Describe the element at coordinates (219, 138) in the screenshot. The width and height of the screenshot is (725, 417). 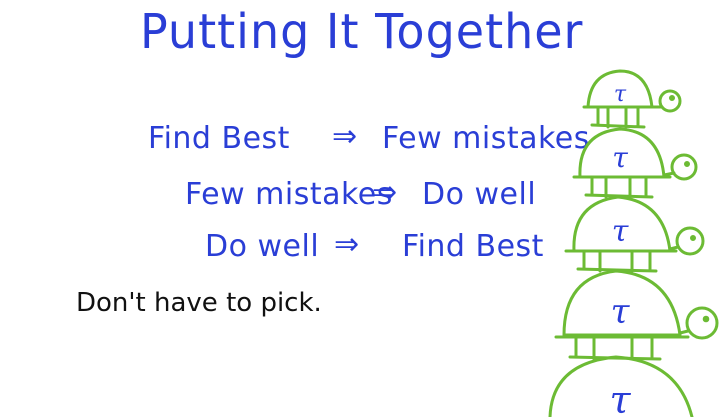
I see `row-1-left-text: Find Best` at that location.